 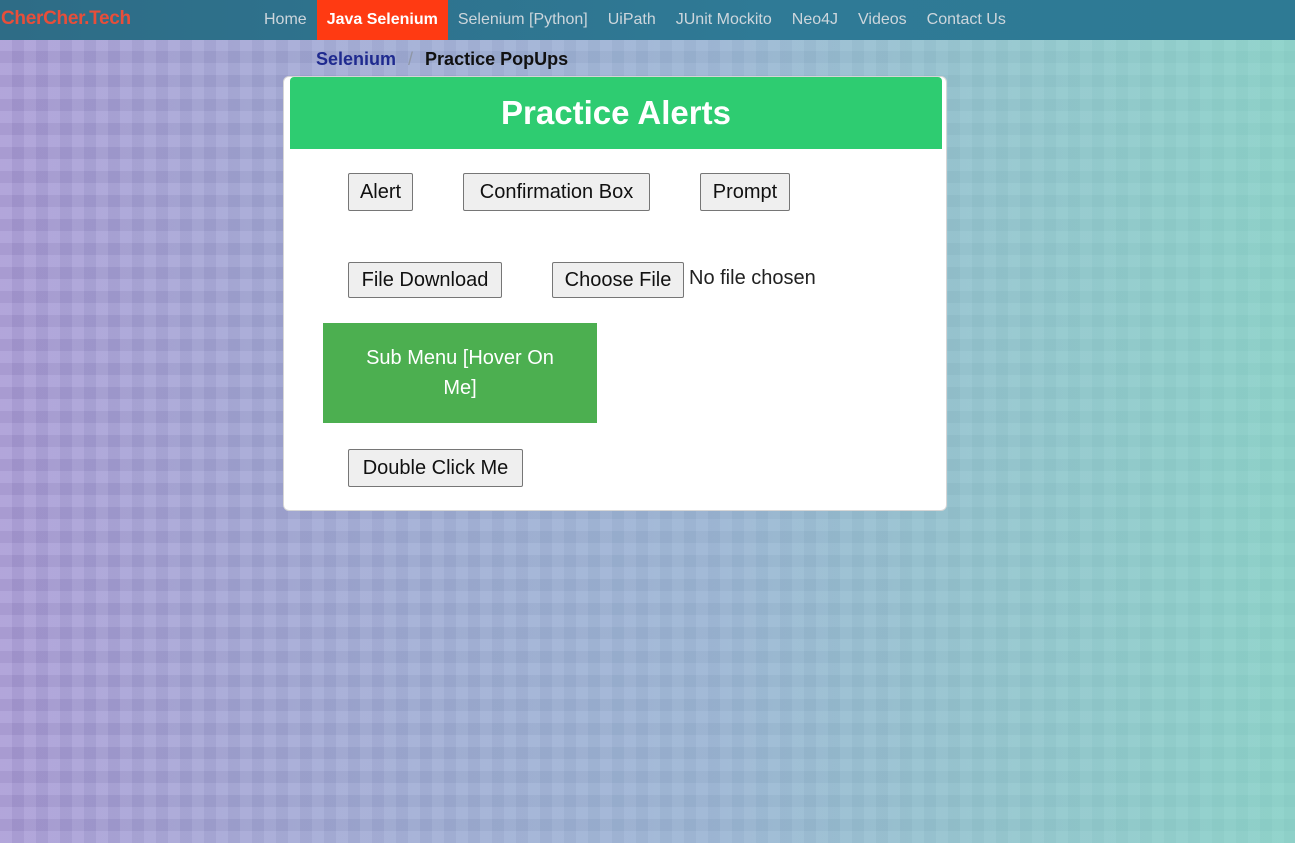 I want to click on file-download-button: File Download, so click(x=425, y=280).